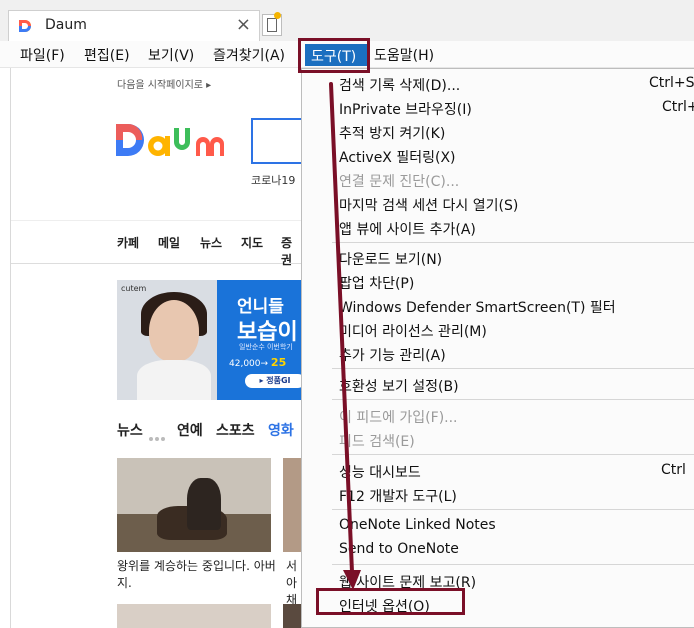  What do you see at coordinates (134, 25) in the screenshot?
I see `browser-tab: Daum ×` at bounding box center [134, 25].